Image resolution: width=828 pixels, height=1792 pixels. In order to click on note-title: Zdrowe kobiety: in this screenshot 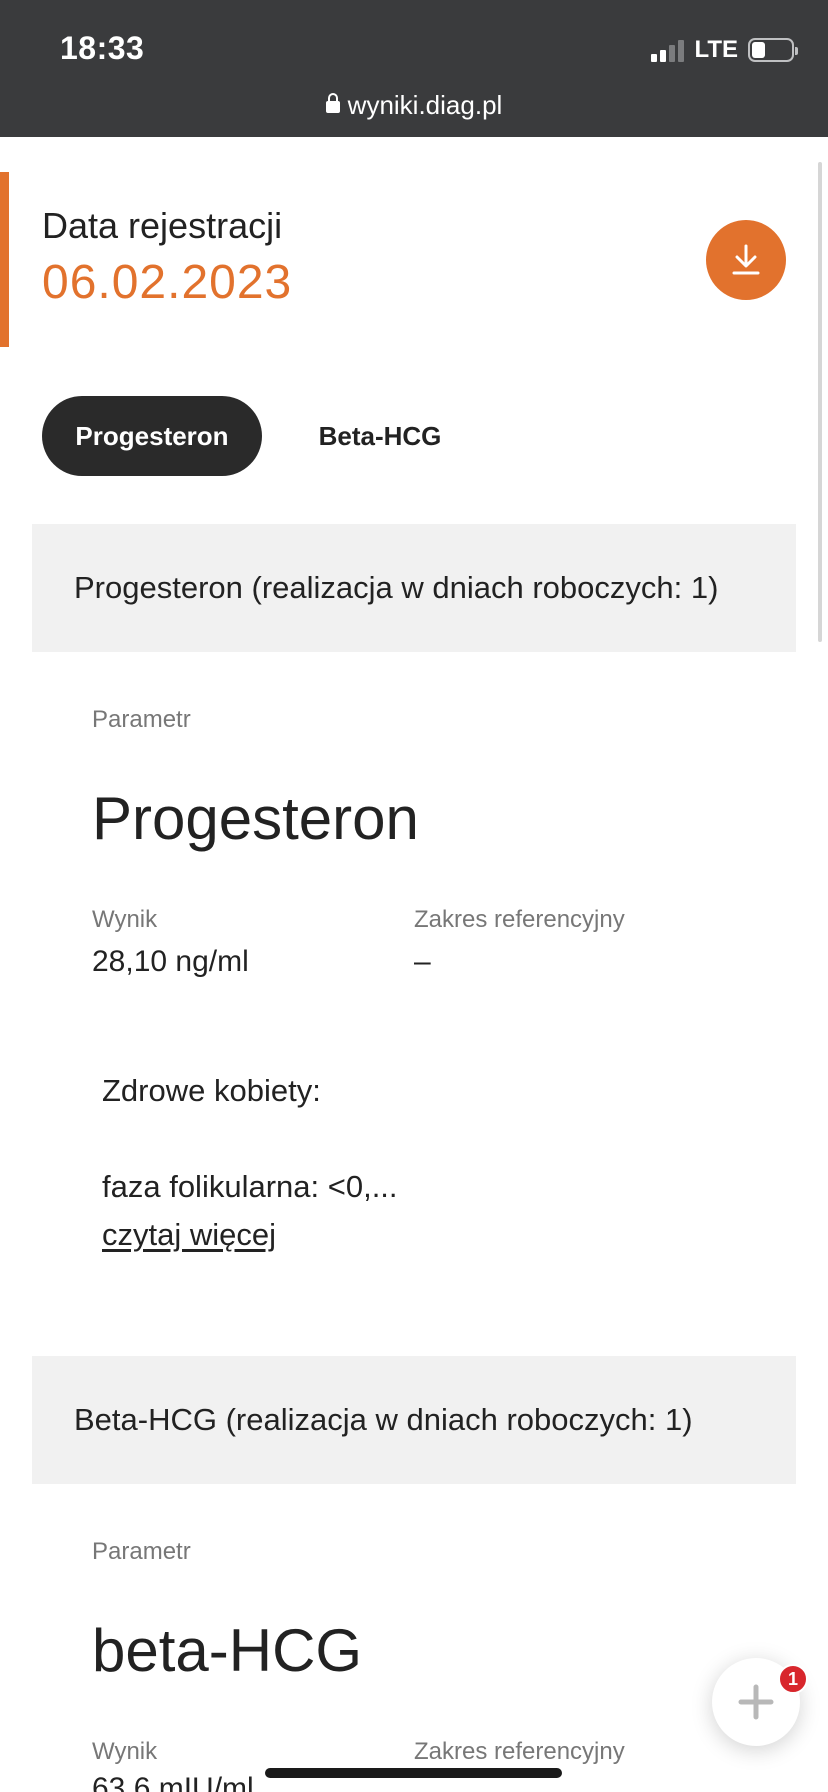, I will do `click(211, 1090)`.